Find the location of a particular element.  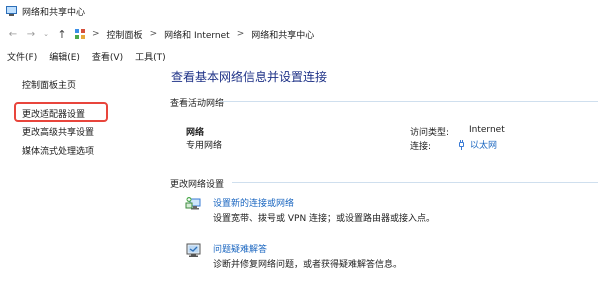

chevron-down-icon: ⌄ is located at coordinates (46, 34).